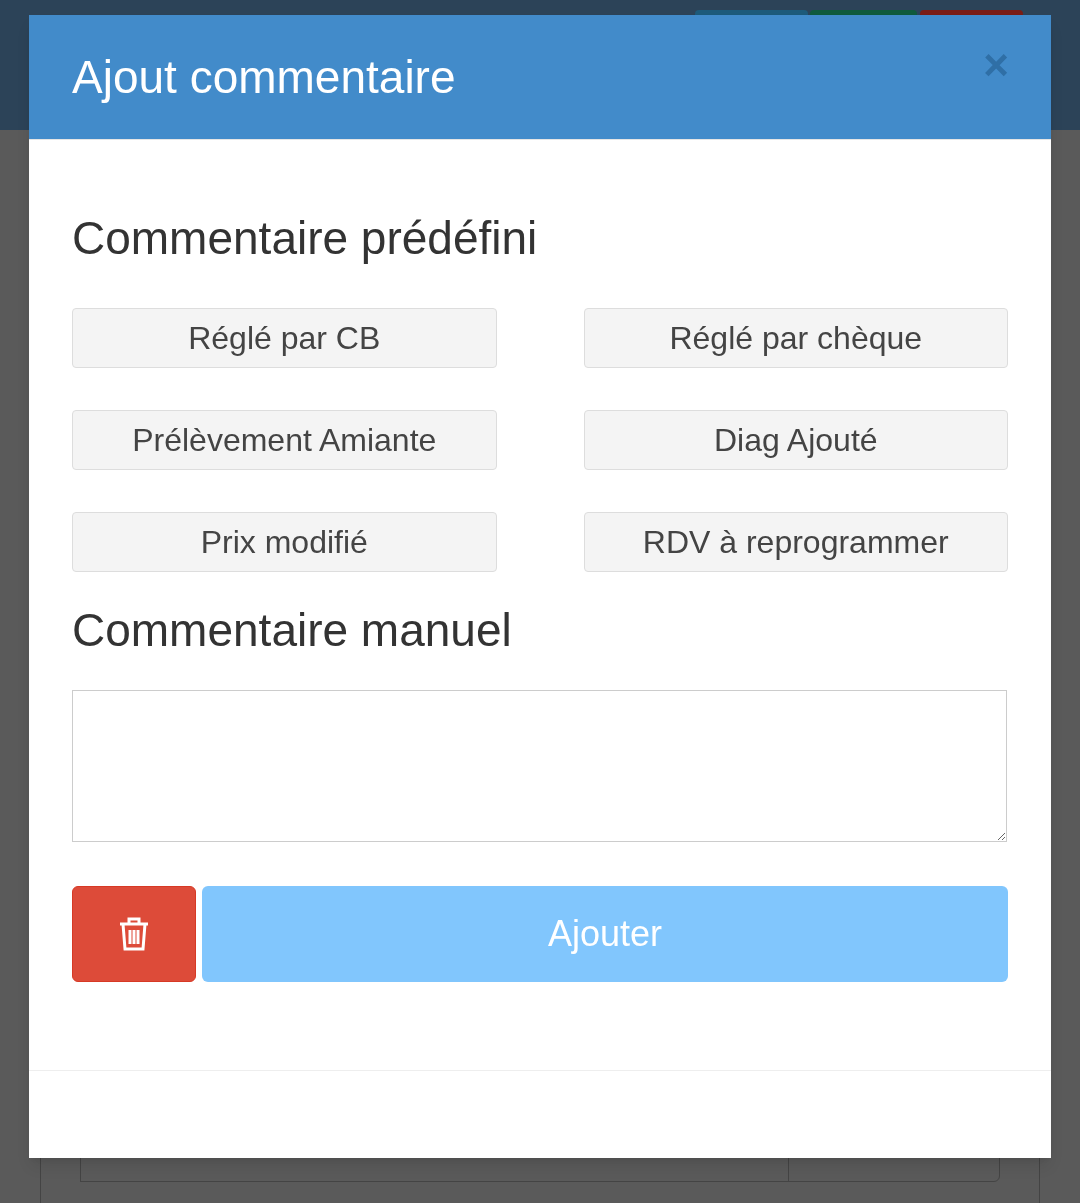 The image size is (1080, 1203). Describe the element at coordinates (795, 338) in the screenshot. I see `preset-button: Réglé par chèque` at that location.